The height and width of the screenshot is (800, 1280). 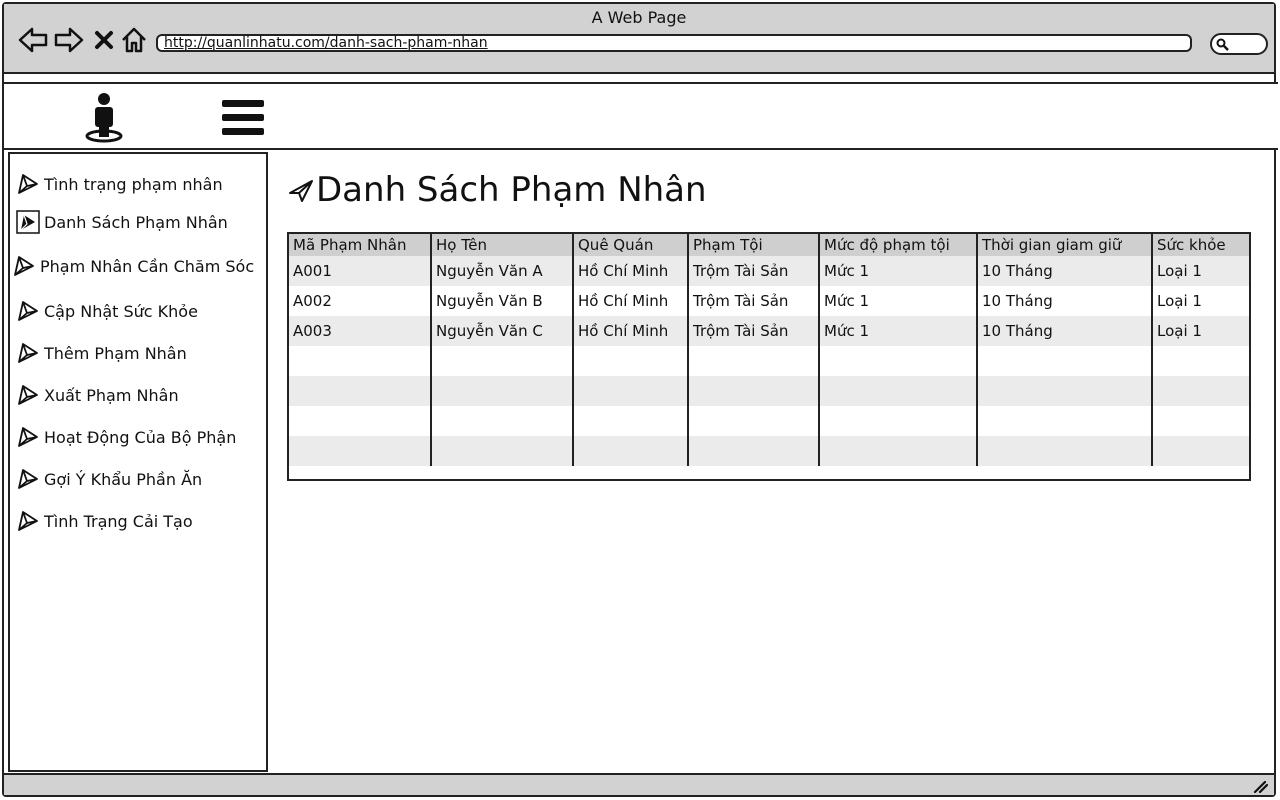 I want to click on user-location-icon, so click(x=104, y=118).